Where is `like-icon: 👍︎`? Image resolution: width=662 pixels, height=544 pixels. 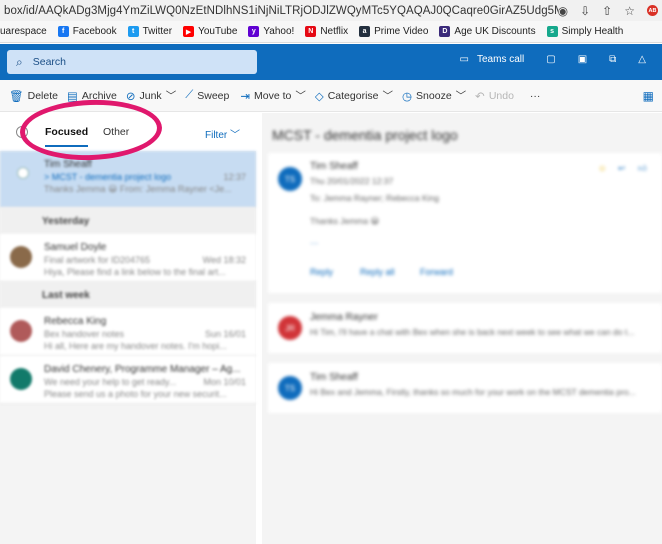 like-icon: 👍︎ is located at coordinates (642, 168).